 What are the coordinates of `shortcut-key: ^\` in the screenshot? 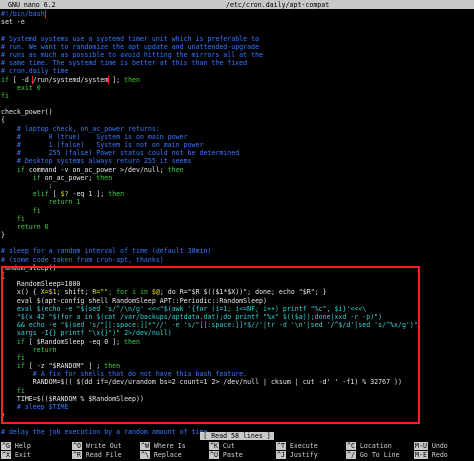 It's located at (145, 455).